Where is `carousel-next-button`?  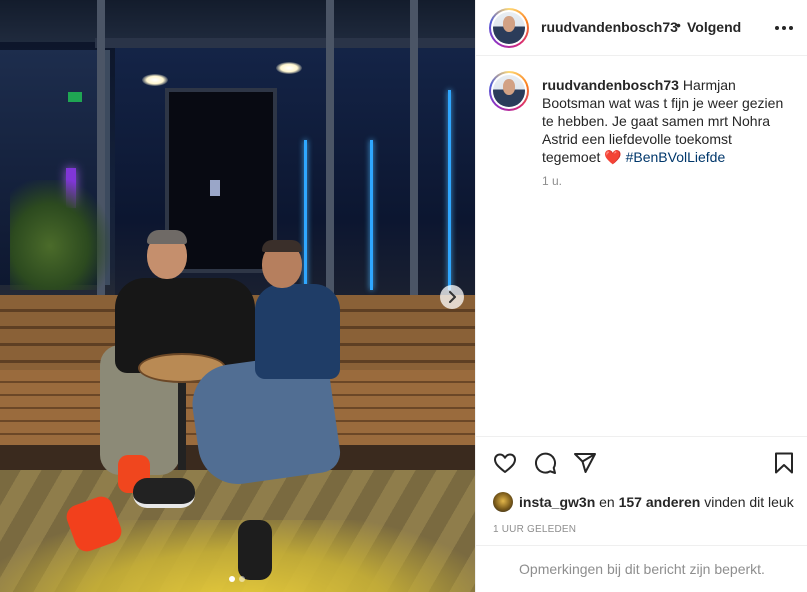 carousel-next-button is located at coordinates (452, 297).